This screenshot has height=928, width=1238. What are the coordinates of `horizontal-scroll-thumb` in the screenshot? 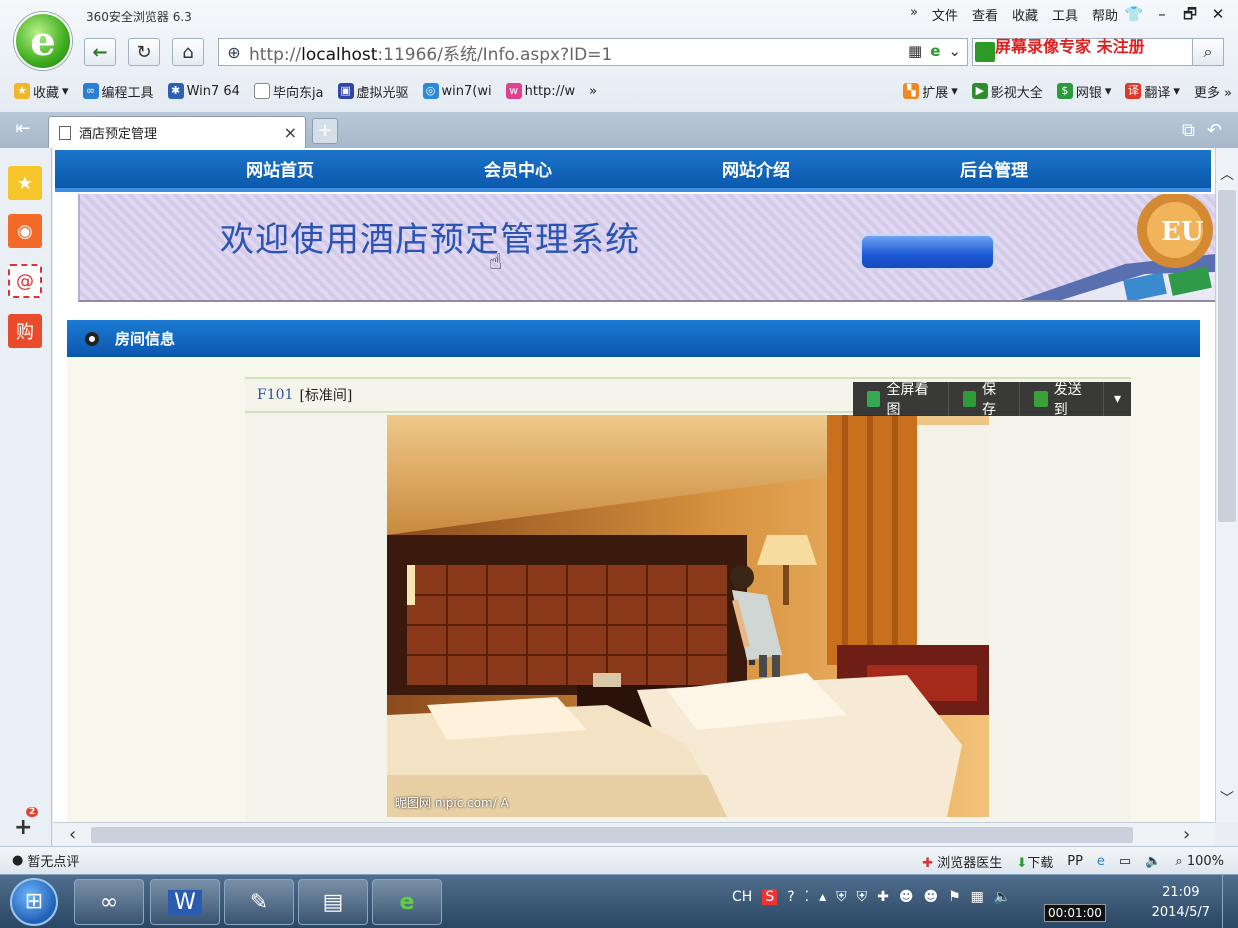 It's located at (612, 835).